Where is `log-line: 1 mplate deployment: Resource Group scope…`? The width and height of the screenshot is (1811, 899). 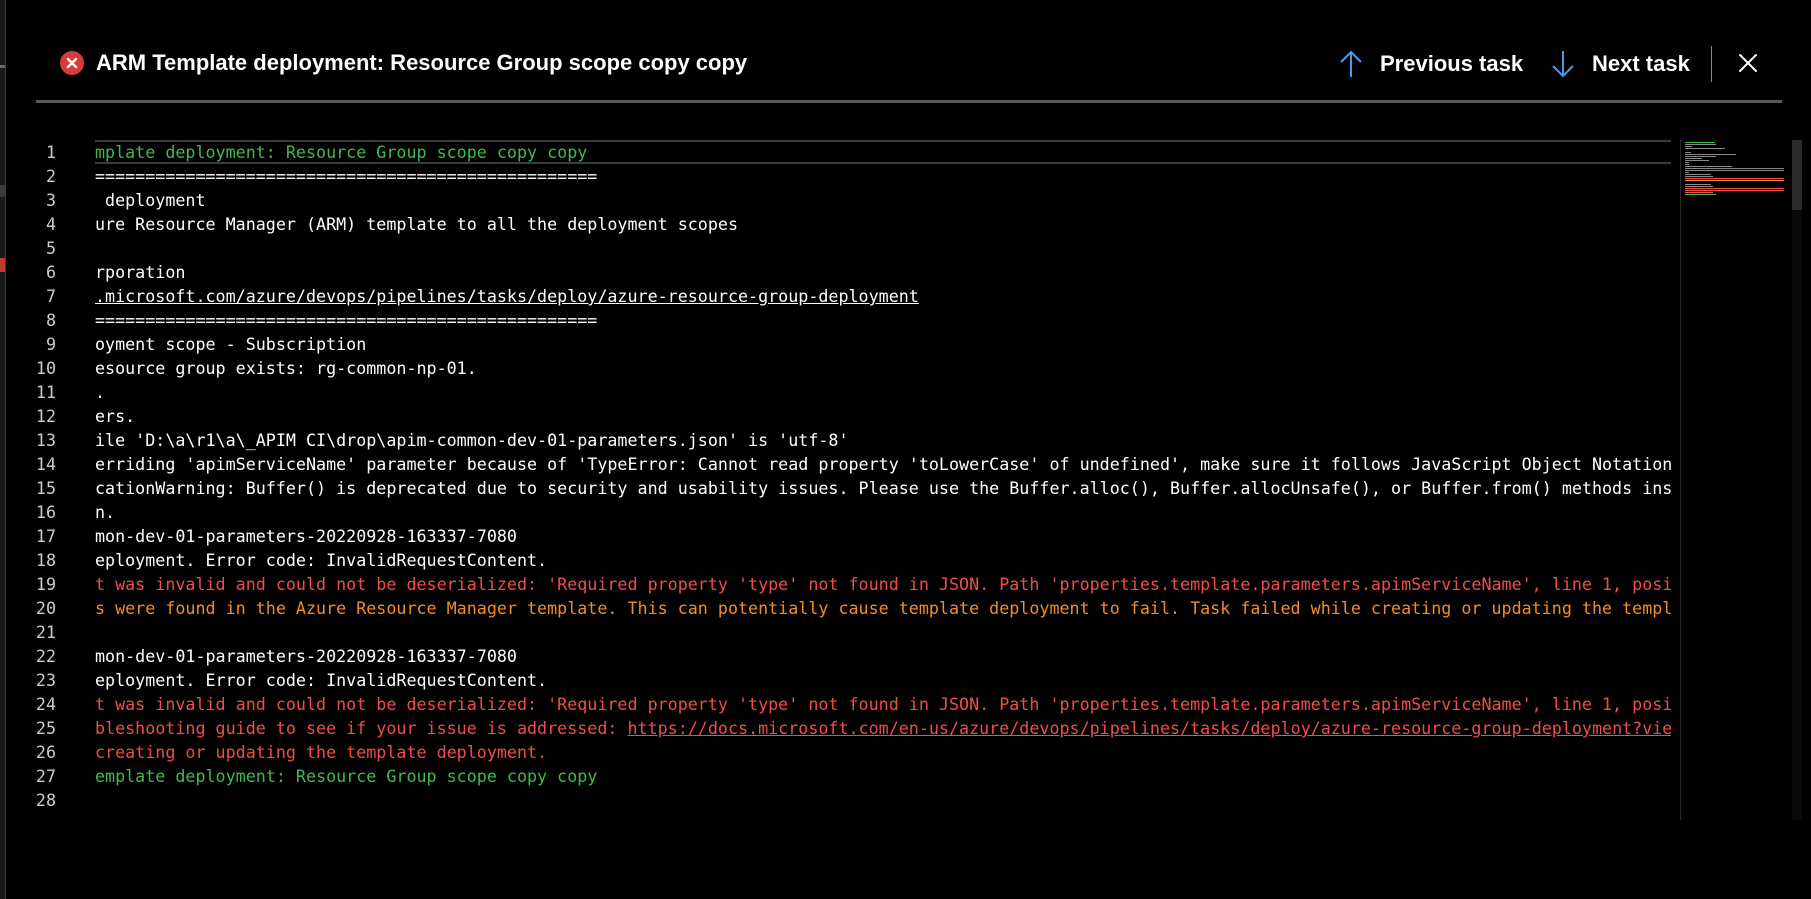 log-line: 1 mplate deployment: Resource Group scope… is located at coordinates (838, 152).